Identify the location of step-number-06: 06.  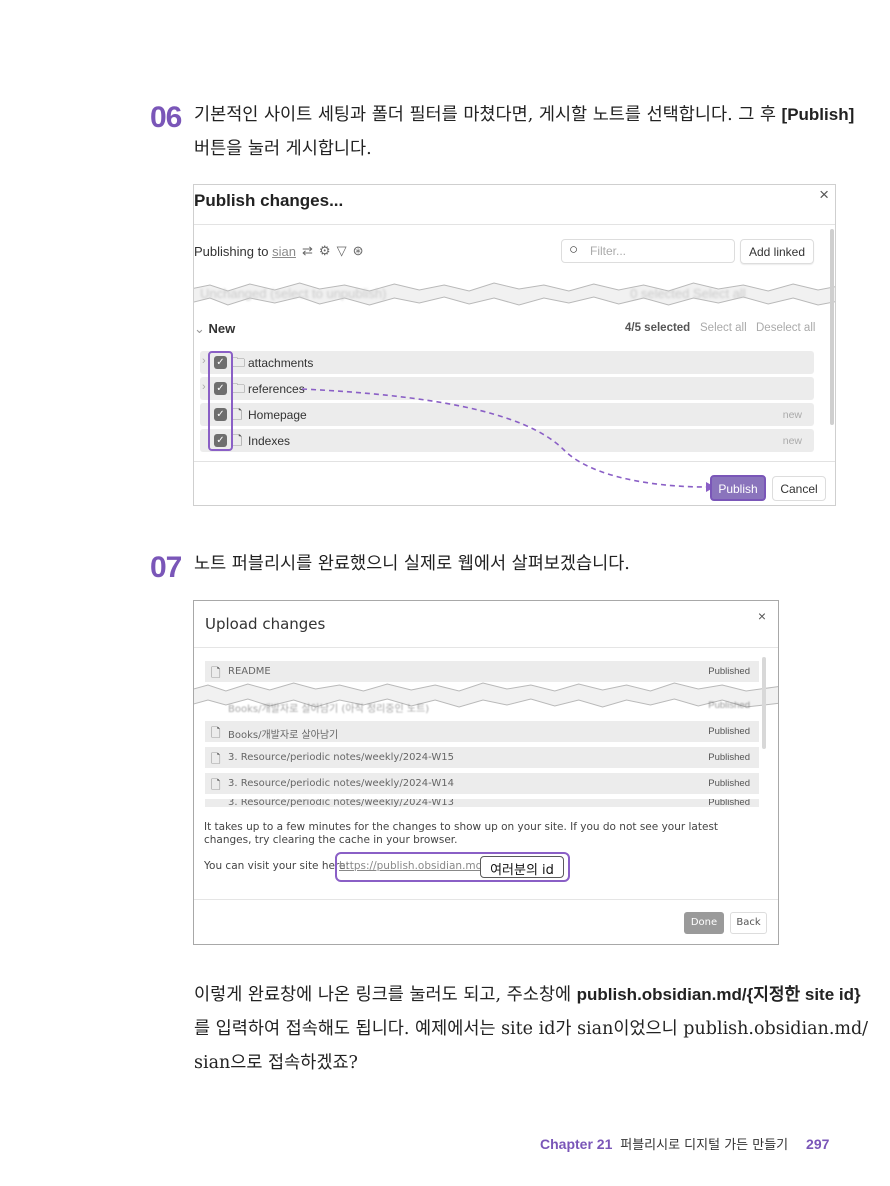
(166, 117).